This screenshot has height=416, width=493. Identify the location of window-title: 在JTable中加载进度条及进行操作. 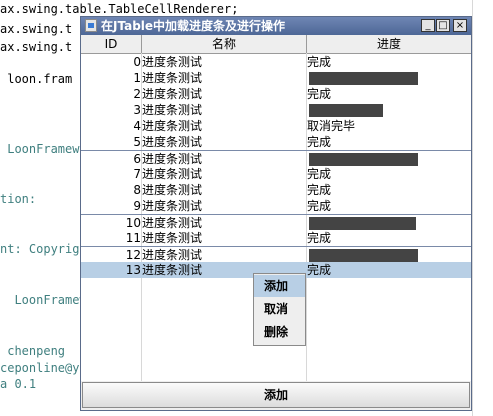
(193, 26).